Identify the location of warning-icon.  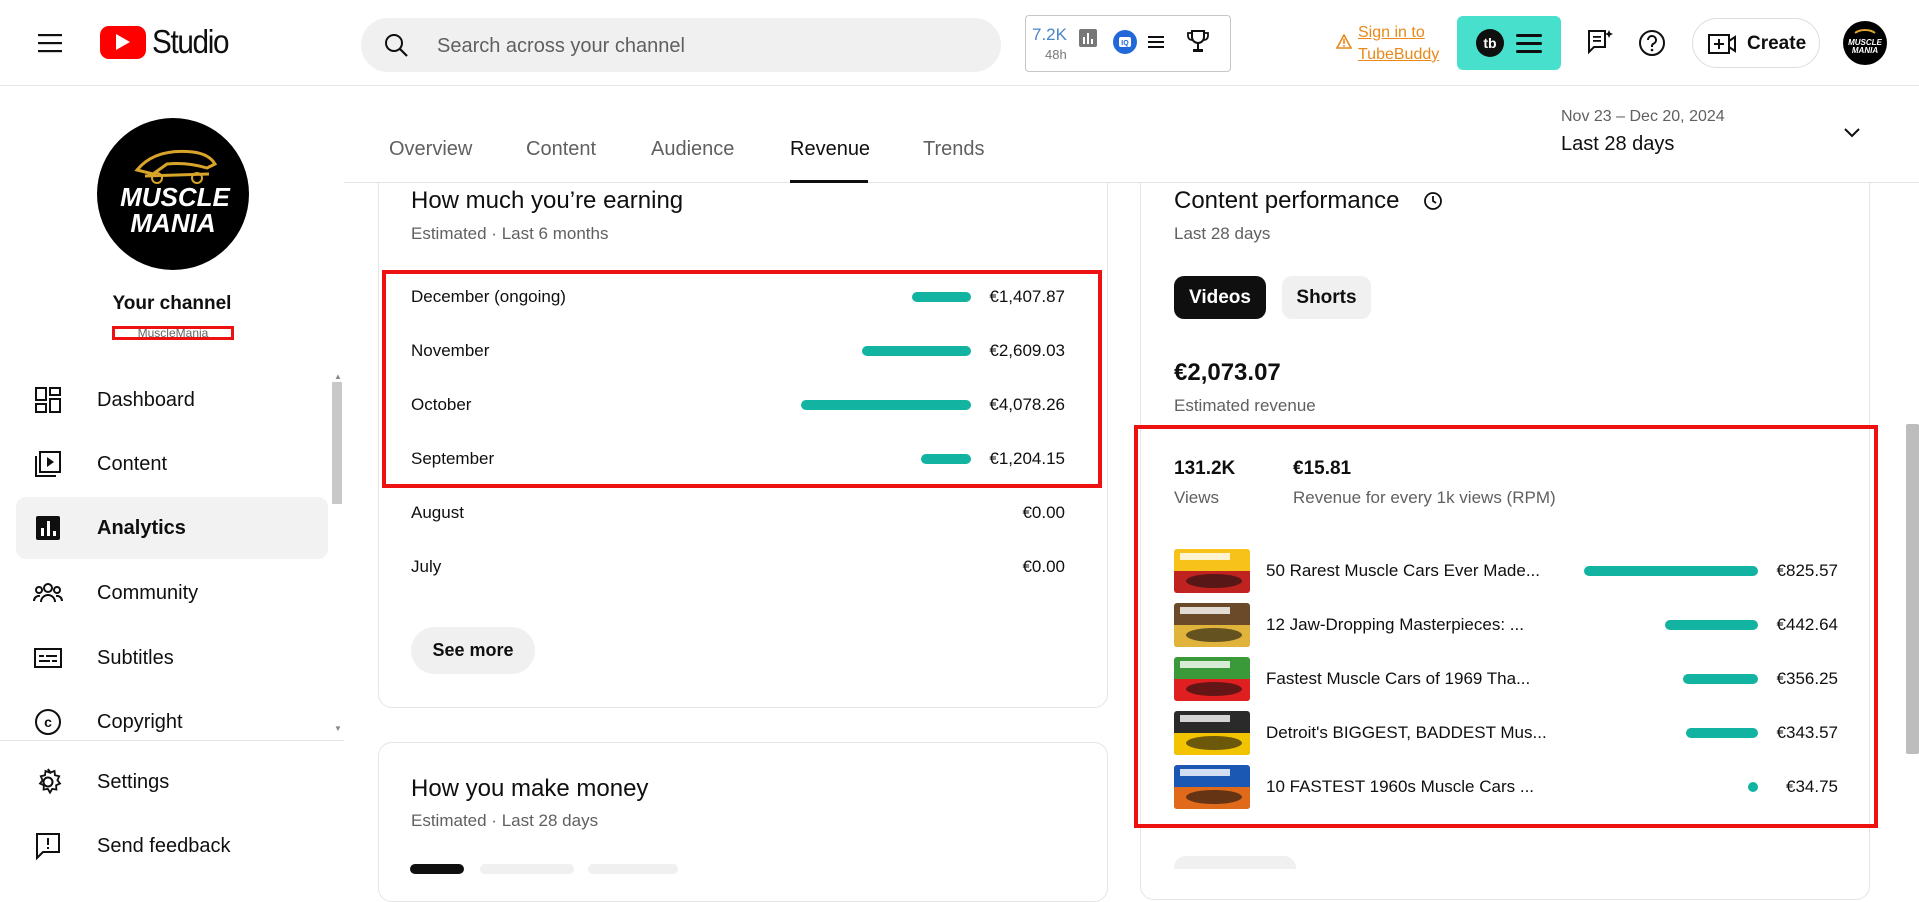
(1344, 41).